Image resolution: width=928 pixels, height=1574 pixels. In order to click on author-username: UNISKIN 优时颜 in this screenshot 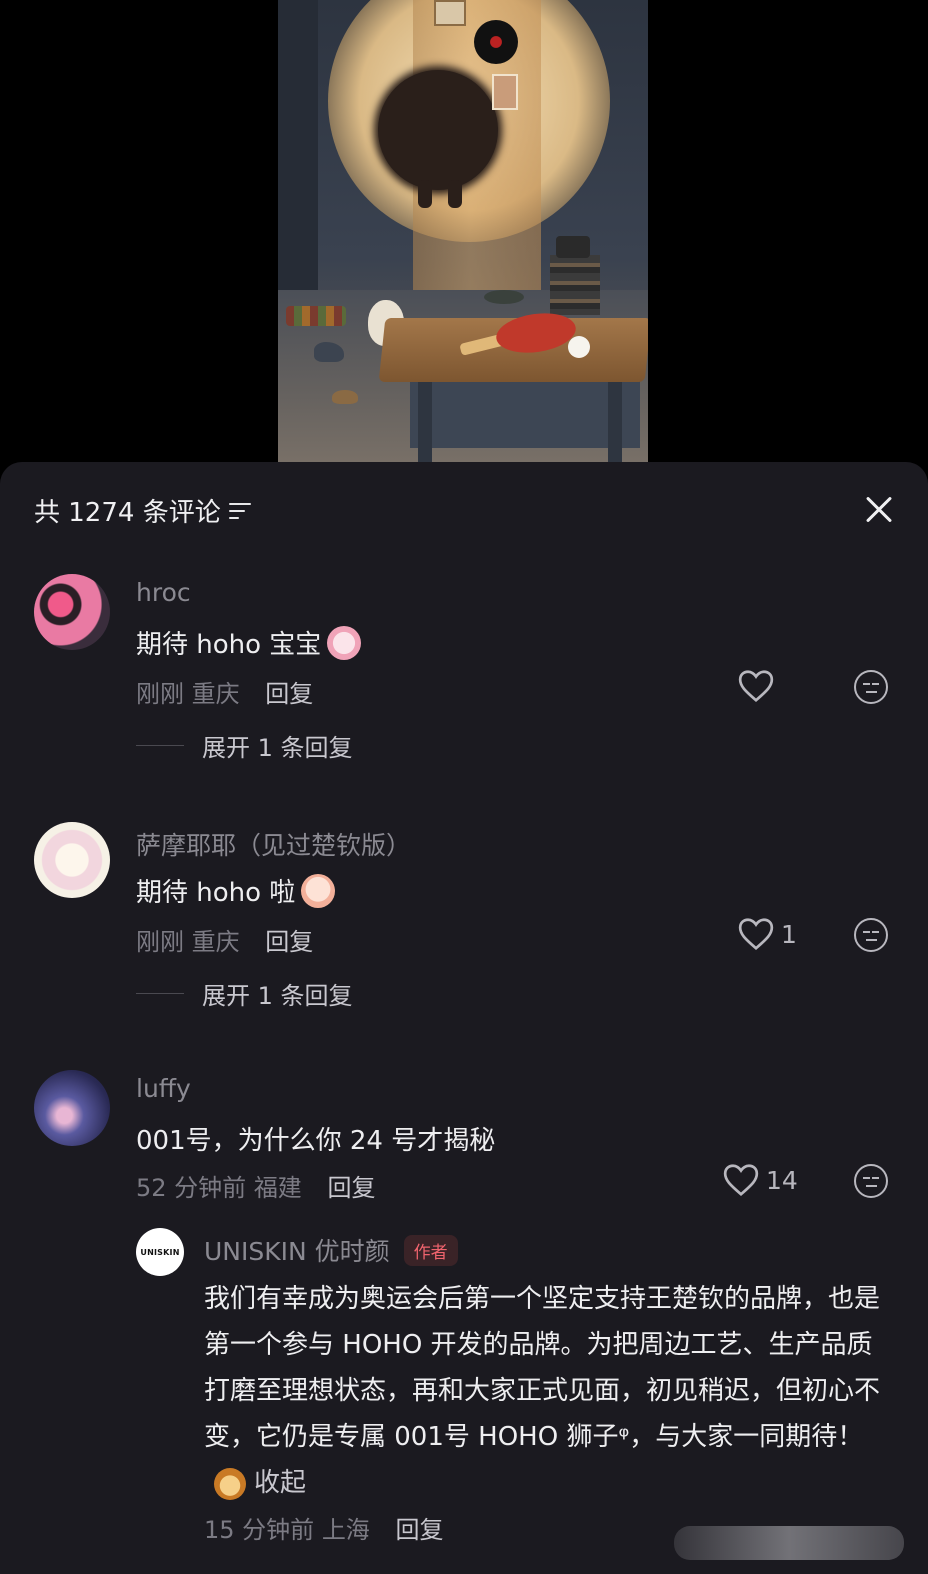, I will do `click(297, 1250)`.